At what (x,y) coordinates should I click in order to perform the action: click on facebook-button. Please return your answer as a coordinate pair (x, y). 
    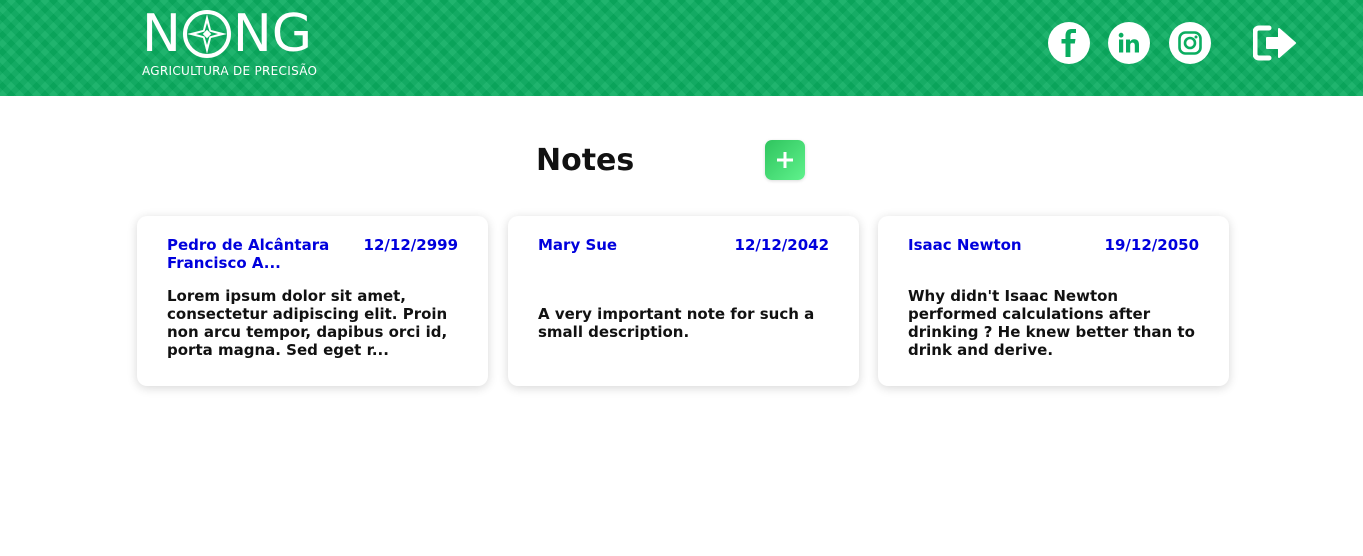
    Looking at the image, I should click on (1069, 43).